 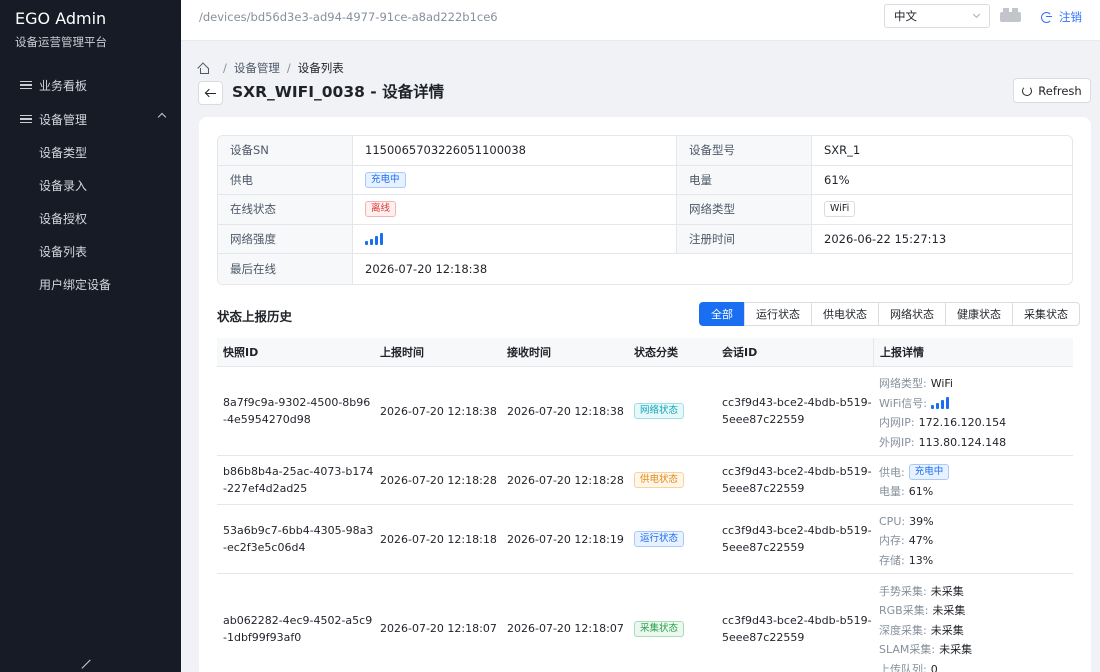 What do you see at coordinates (26, 119) in the screenshot?
I see `list-icon` at bounding box center [26, 119].